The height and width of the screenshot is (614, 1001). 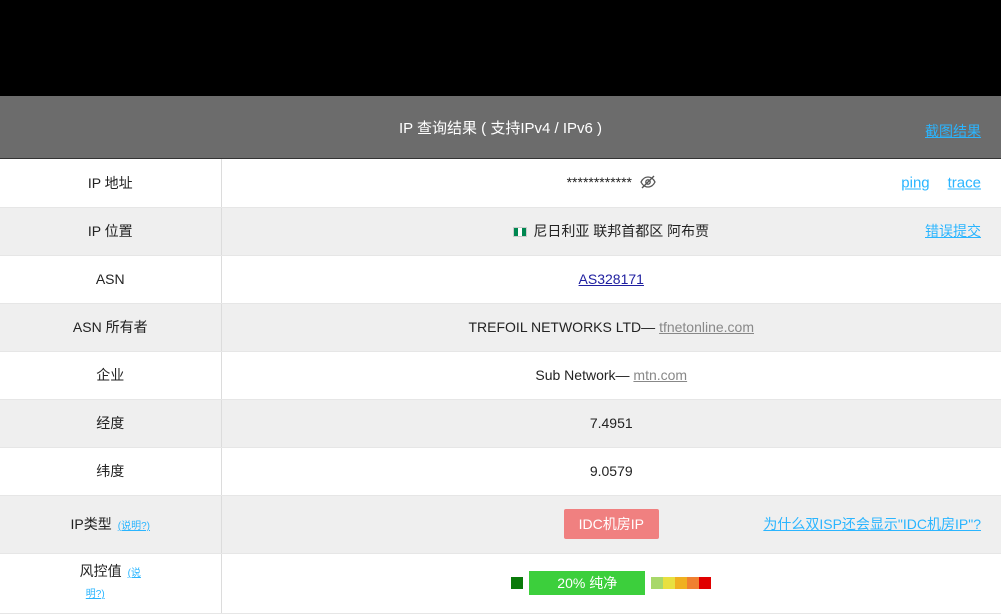 I want to click on row-longitude: 经度 7.4951, so click(x=500, y=423).